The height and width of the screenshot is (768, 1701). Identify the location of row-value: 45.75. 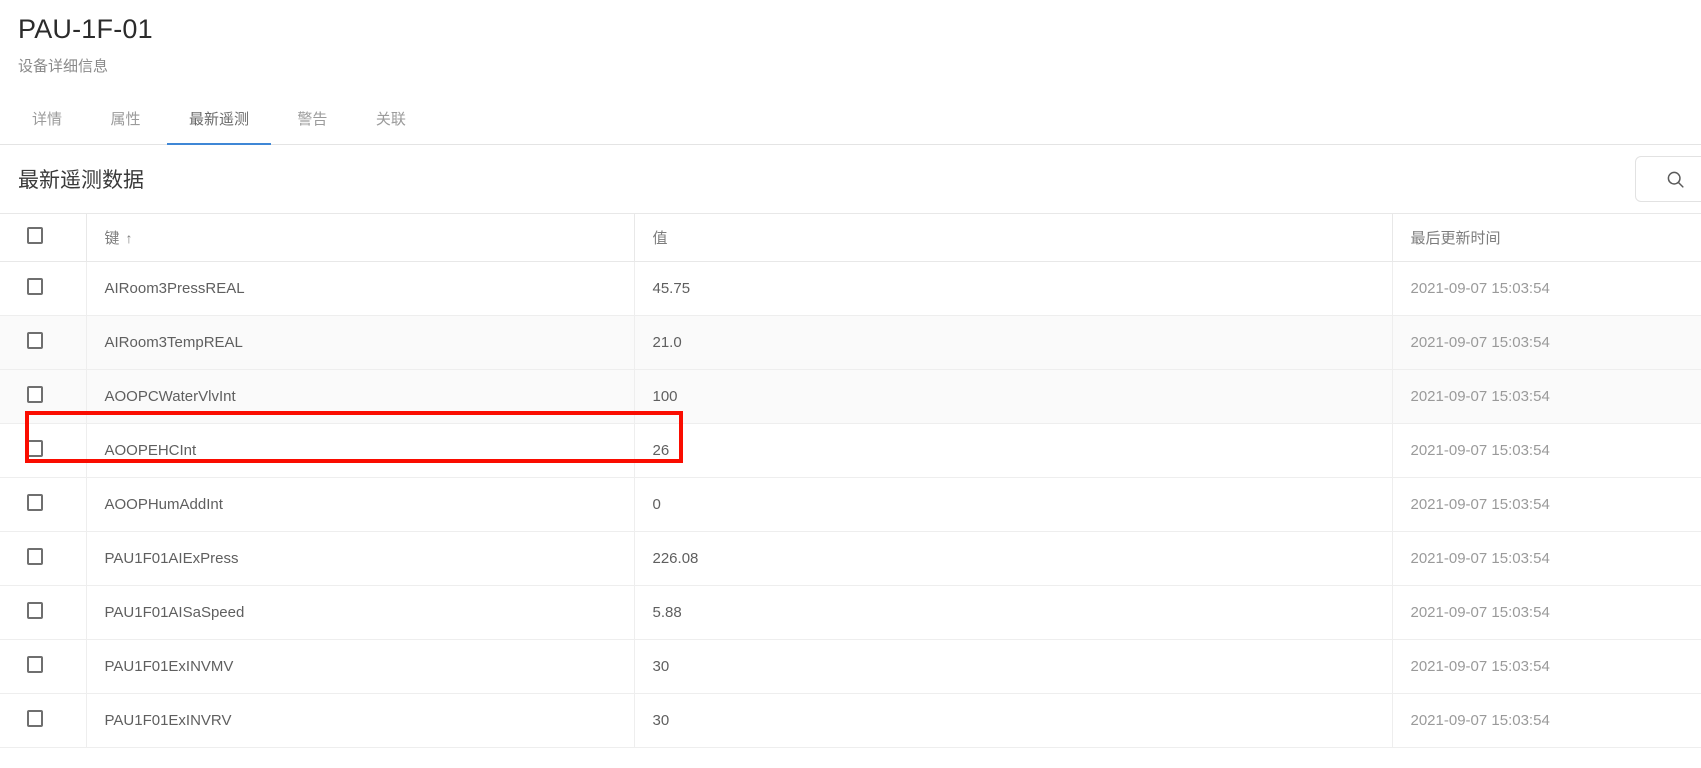
(1012, 288).